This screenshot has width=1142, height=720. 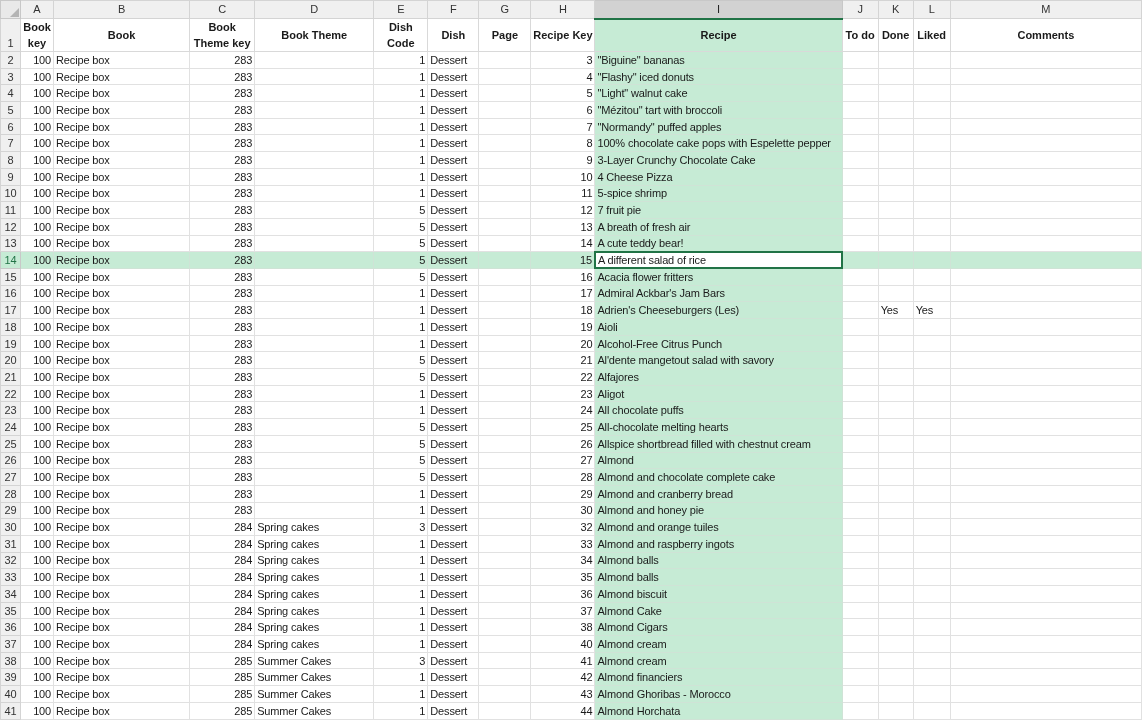 What do you see at coordinates (562, 293) in the screenshot?
I see `table-cell: 17` at bounding box center [562, 293].